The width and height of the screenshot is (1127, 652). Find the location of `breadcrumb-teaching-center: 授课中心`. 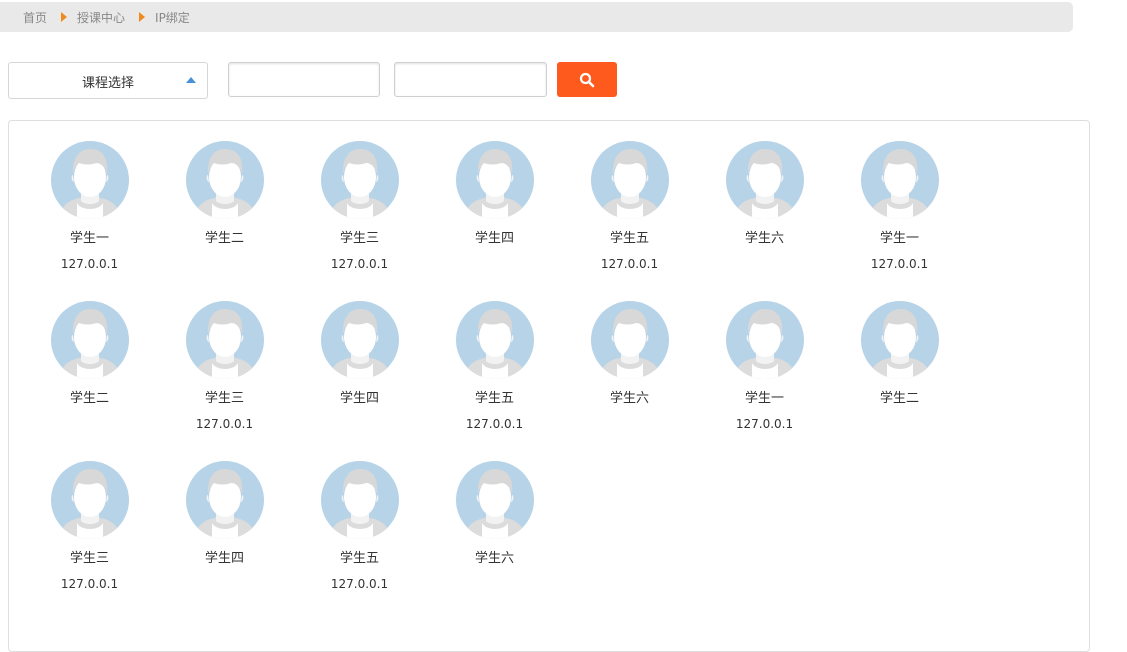

breadcrumb-teaching-center: 授课中心 is located at coordinates (101, 17).